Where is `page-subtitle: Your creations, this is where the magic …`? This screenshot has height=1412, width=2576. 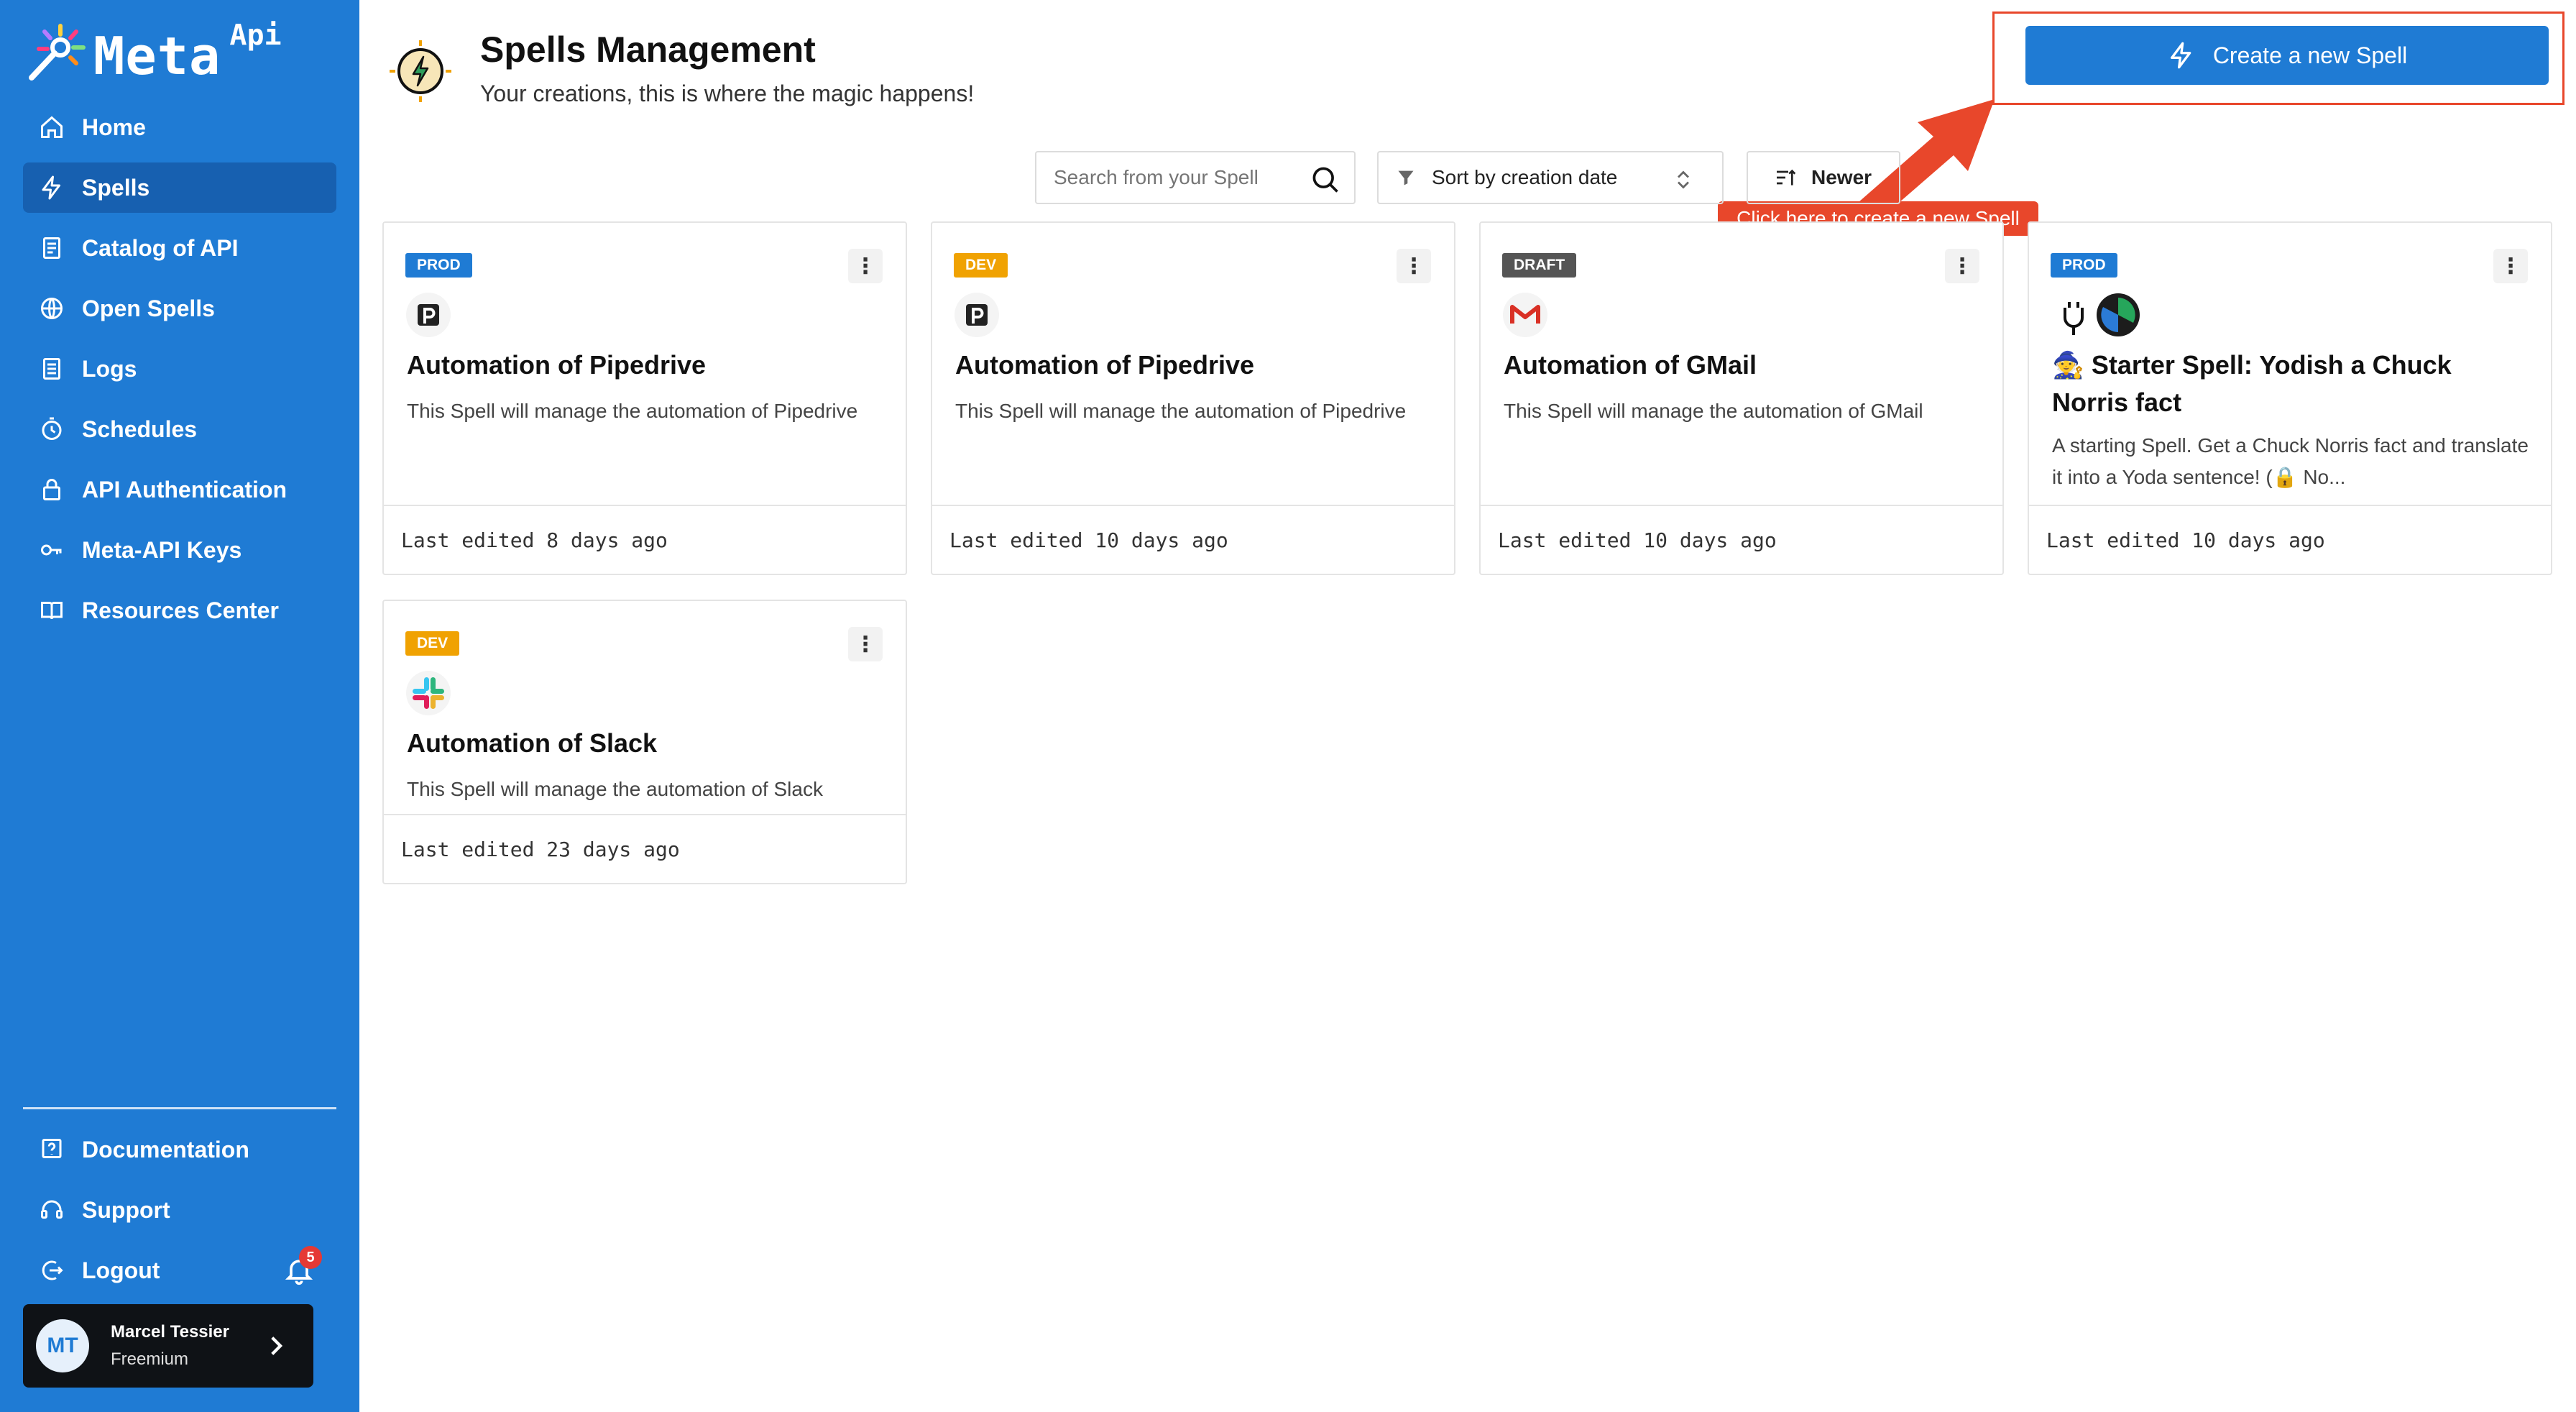 page-subtitle: Your creations, this is where the magic … is located at coordinates (727, 93).